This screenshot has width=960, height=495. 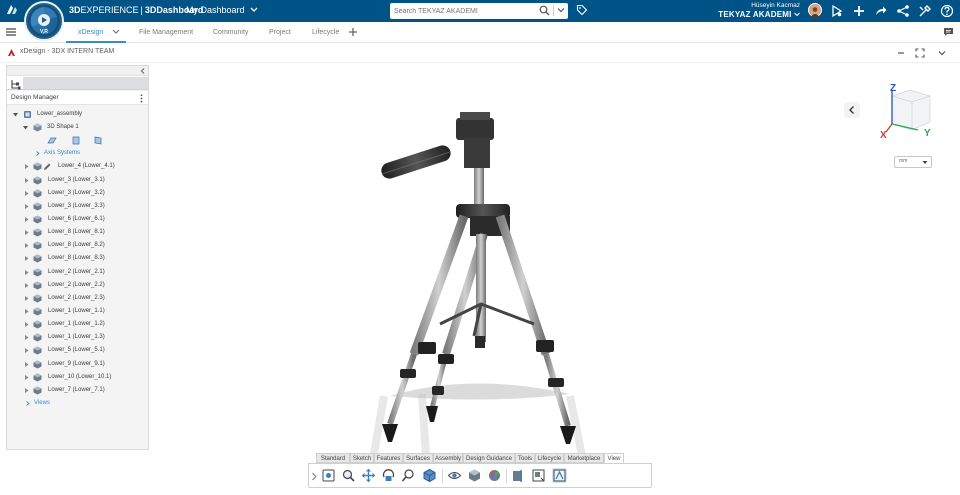 What do you see at coordinates (759, 11) in the screenshot?
I see `user-info: Hüseyin Kacmaz TEKYAZ AKADEMI` at bounding box center [759, 11].